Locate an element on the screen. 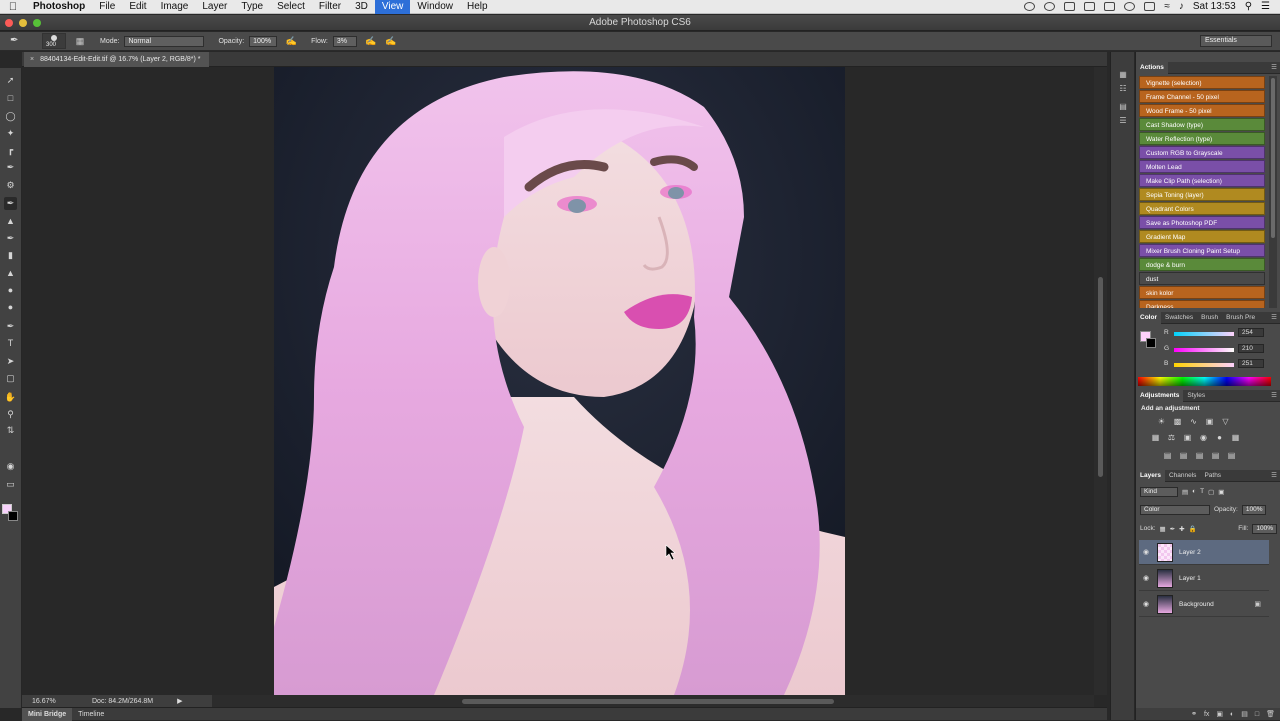 The height and width of the screenshot is (721, 1280). layer-row: ◉ Layer 1 is located at coordinates (1204, 578).